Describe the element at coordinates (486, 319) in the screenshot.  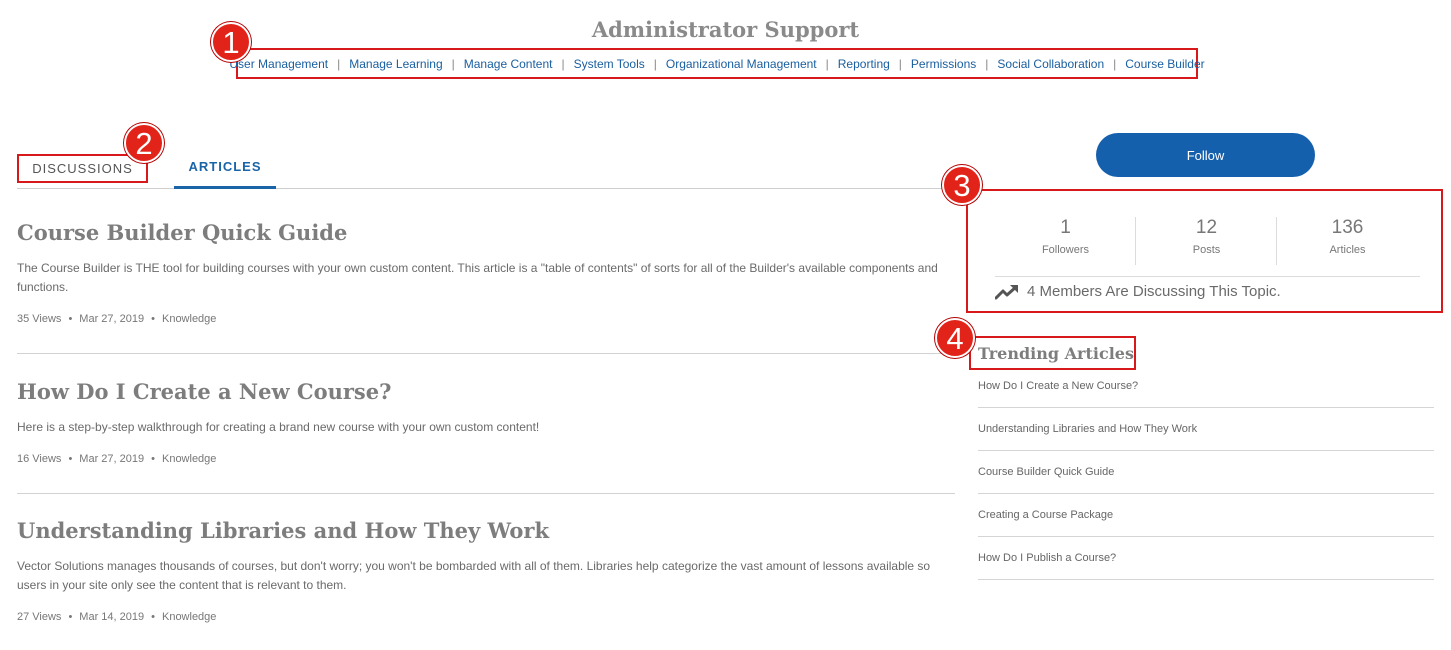
I see `article-meta: 35 Views • Mar 27, 2019 • Knowledge` at that location.